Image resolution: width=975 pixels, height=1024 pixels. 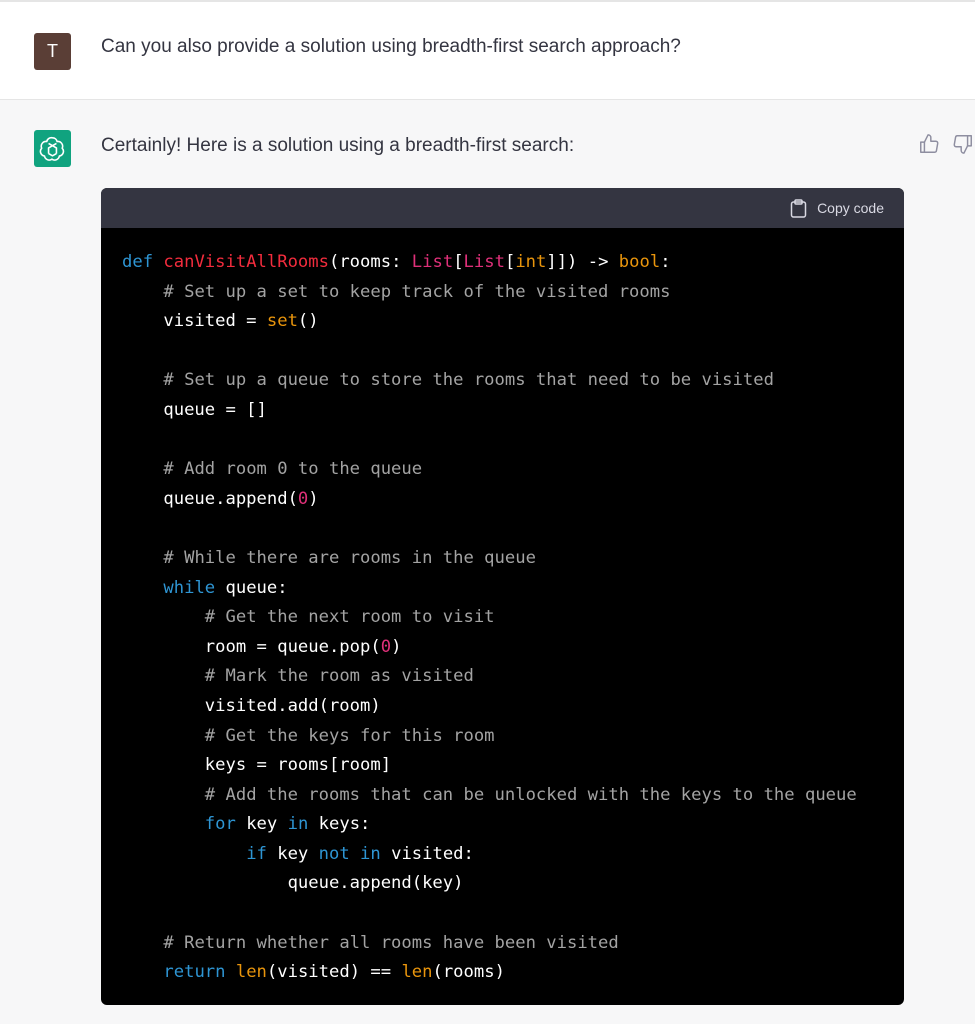 What do you see at coordinates (370, 262) in the screenshot?
I see `code-token: (rooms:` at bounding box center [370, 262].